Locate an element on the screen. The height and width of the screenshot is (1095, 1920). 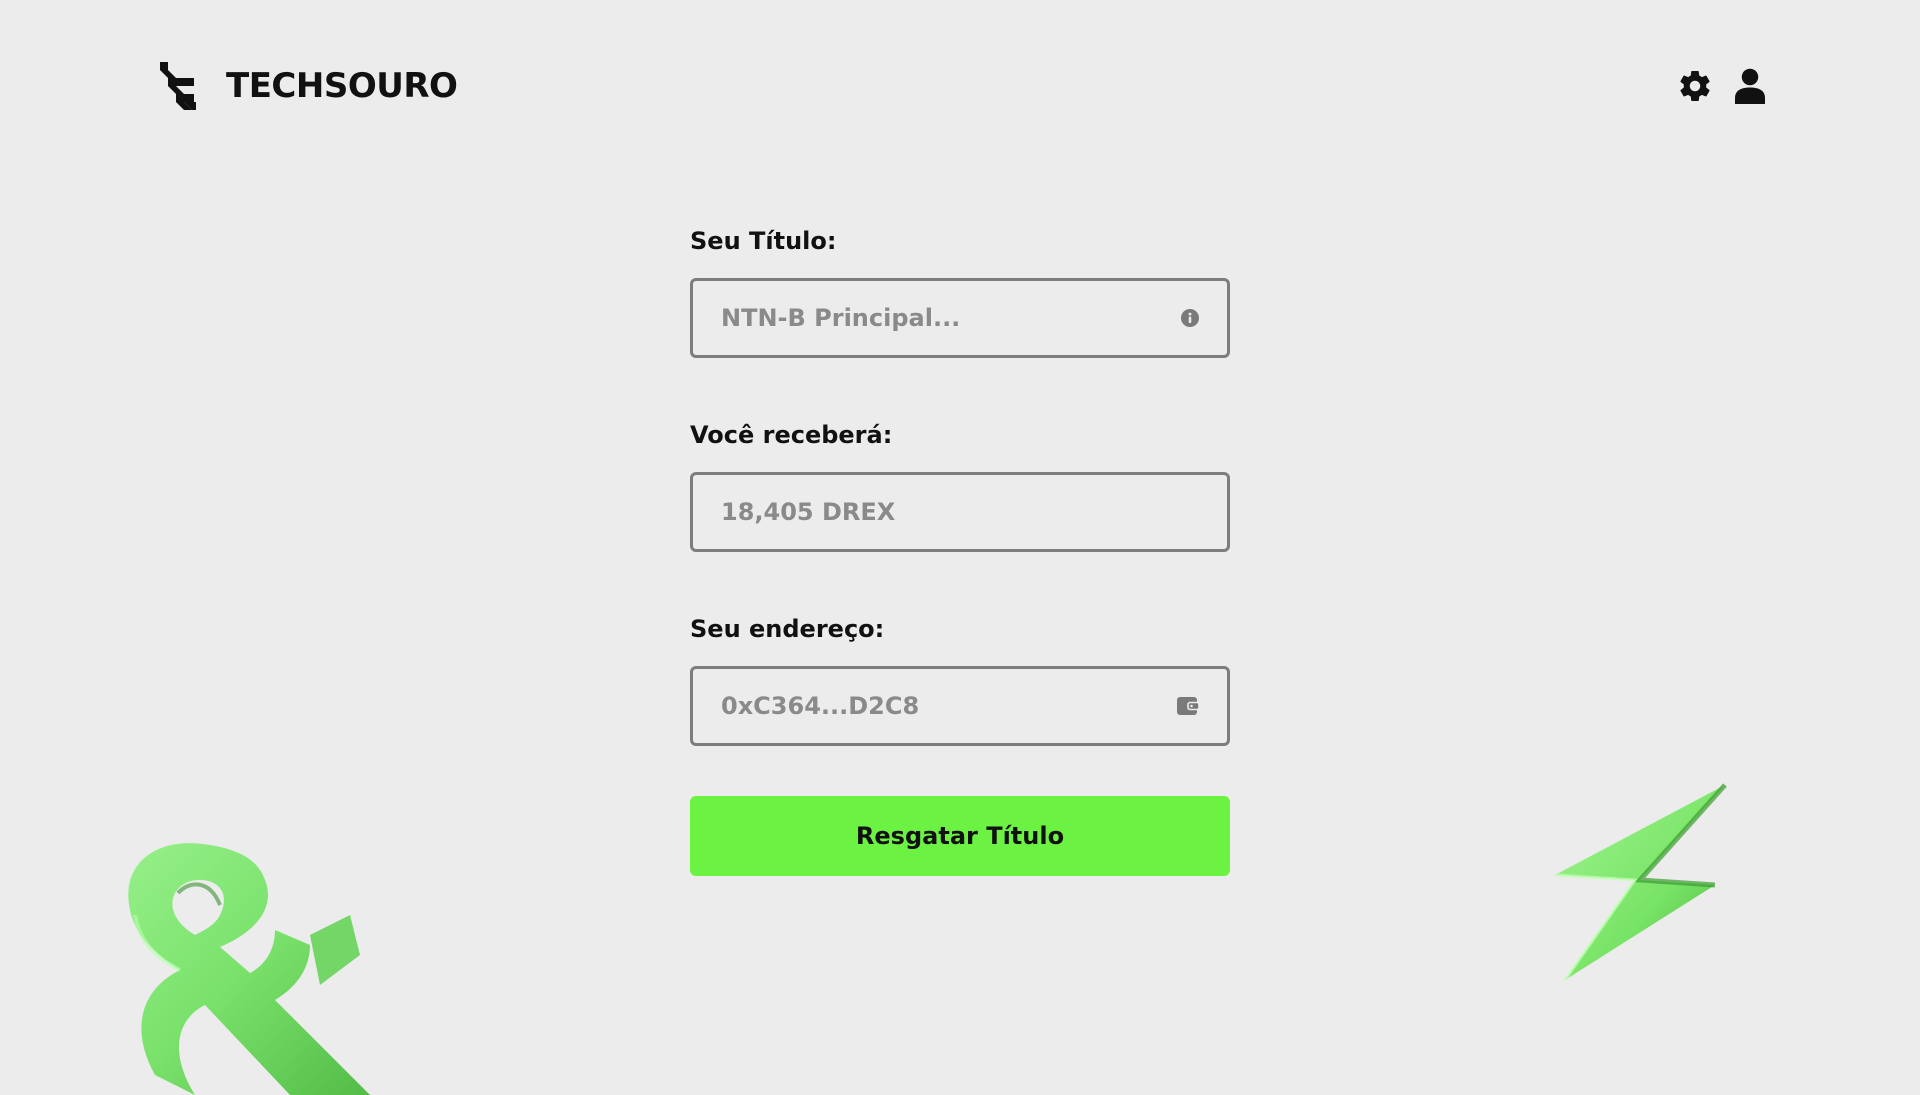
settings-button is located at coordinates (1695, 86).